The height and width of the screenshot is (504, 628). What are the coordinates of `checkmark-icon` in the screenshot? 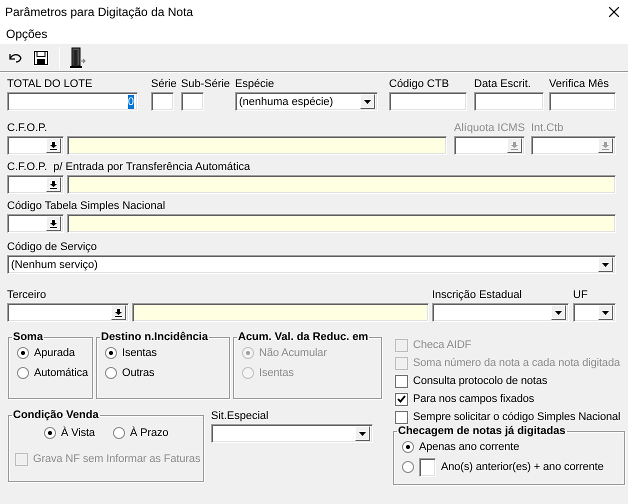 It's located at (401, 399).